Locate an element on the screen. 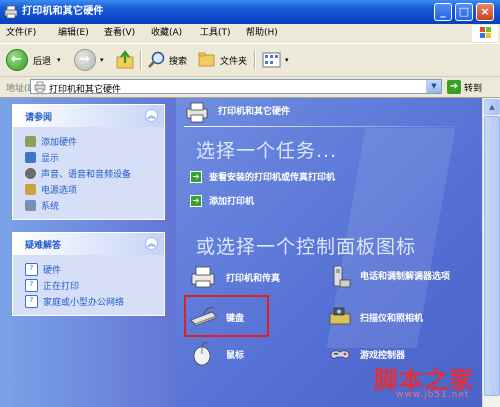 The height and width of the screenshot is (407, 500). task-label: 添加打印机 is located at coordinates (232, 202).